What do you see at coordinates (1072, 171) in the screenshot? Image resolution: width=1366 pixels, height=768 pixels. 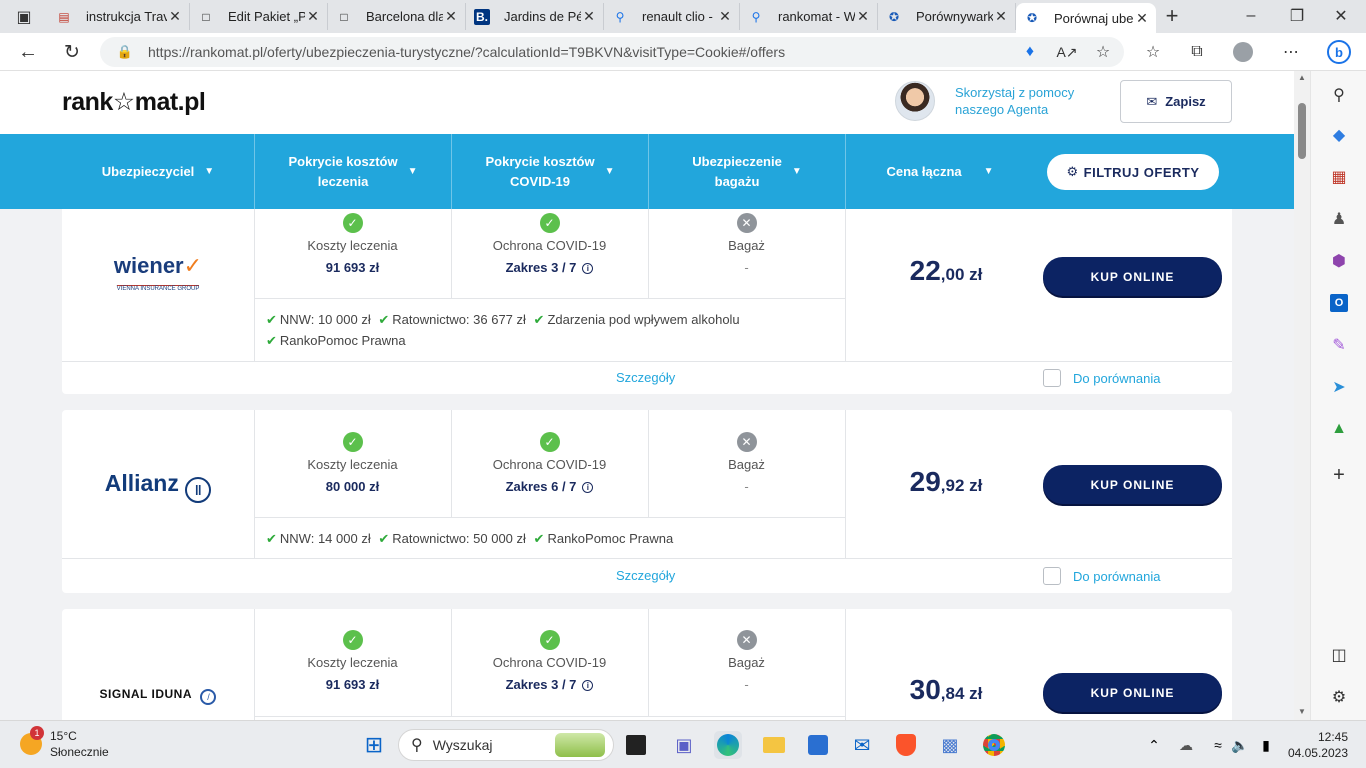 I see `gear-icon: ⚙` at bounding box center [1072, 171].